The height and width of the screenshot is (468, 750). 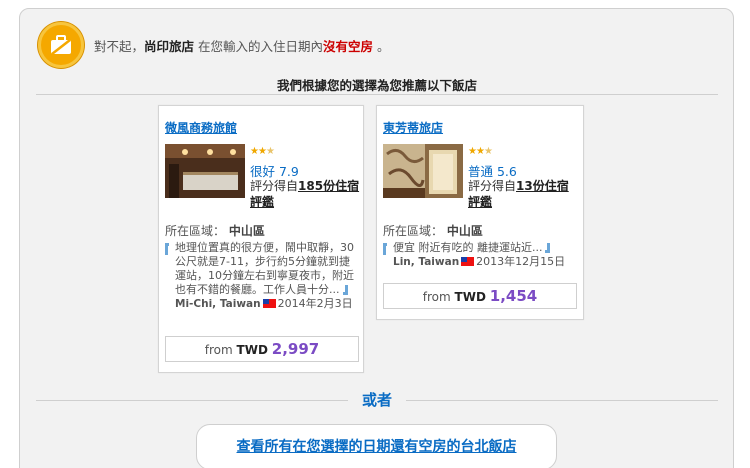 What do you see at coordinates (295, 349) in the screenshot?
I see `price-amount: 2,997` at bounding box center [295, 349].